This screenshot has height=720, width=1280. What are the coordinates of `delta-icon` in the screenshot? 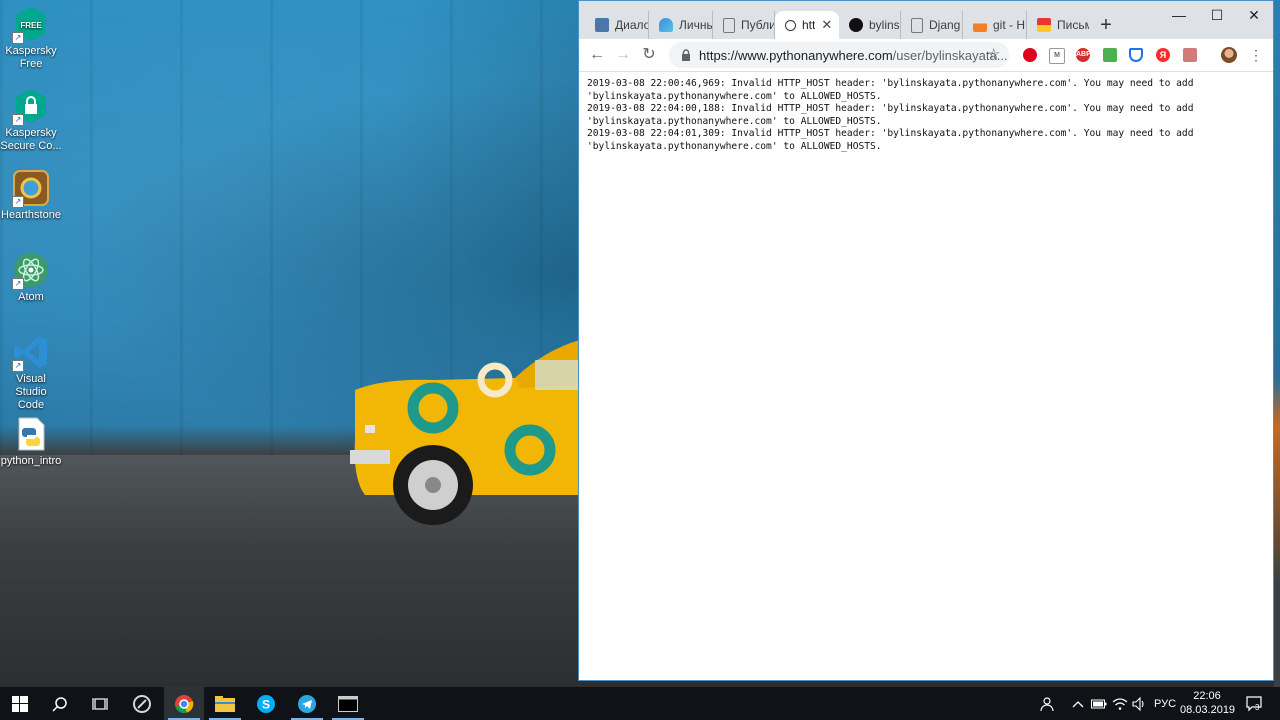 It's located at (1136, 55).